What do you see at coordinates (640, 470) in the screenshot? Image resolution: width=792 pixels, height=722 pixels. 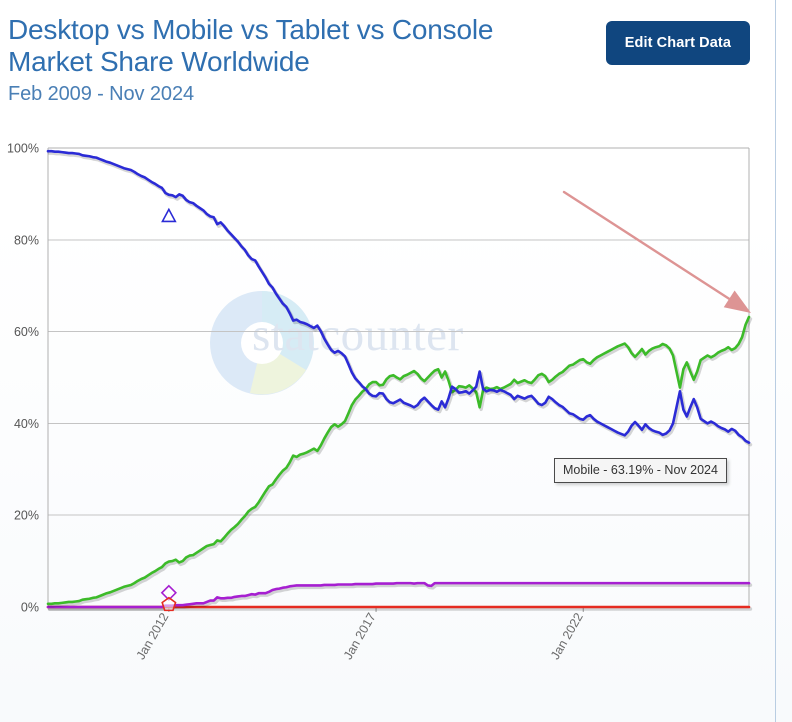 I see `chart-tooltip: Mobile - 63.19% - Nov 2024` at bounding box center [640, 470].